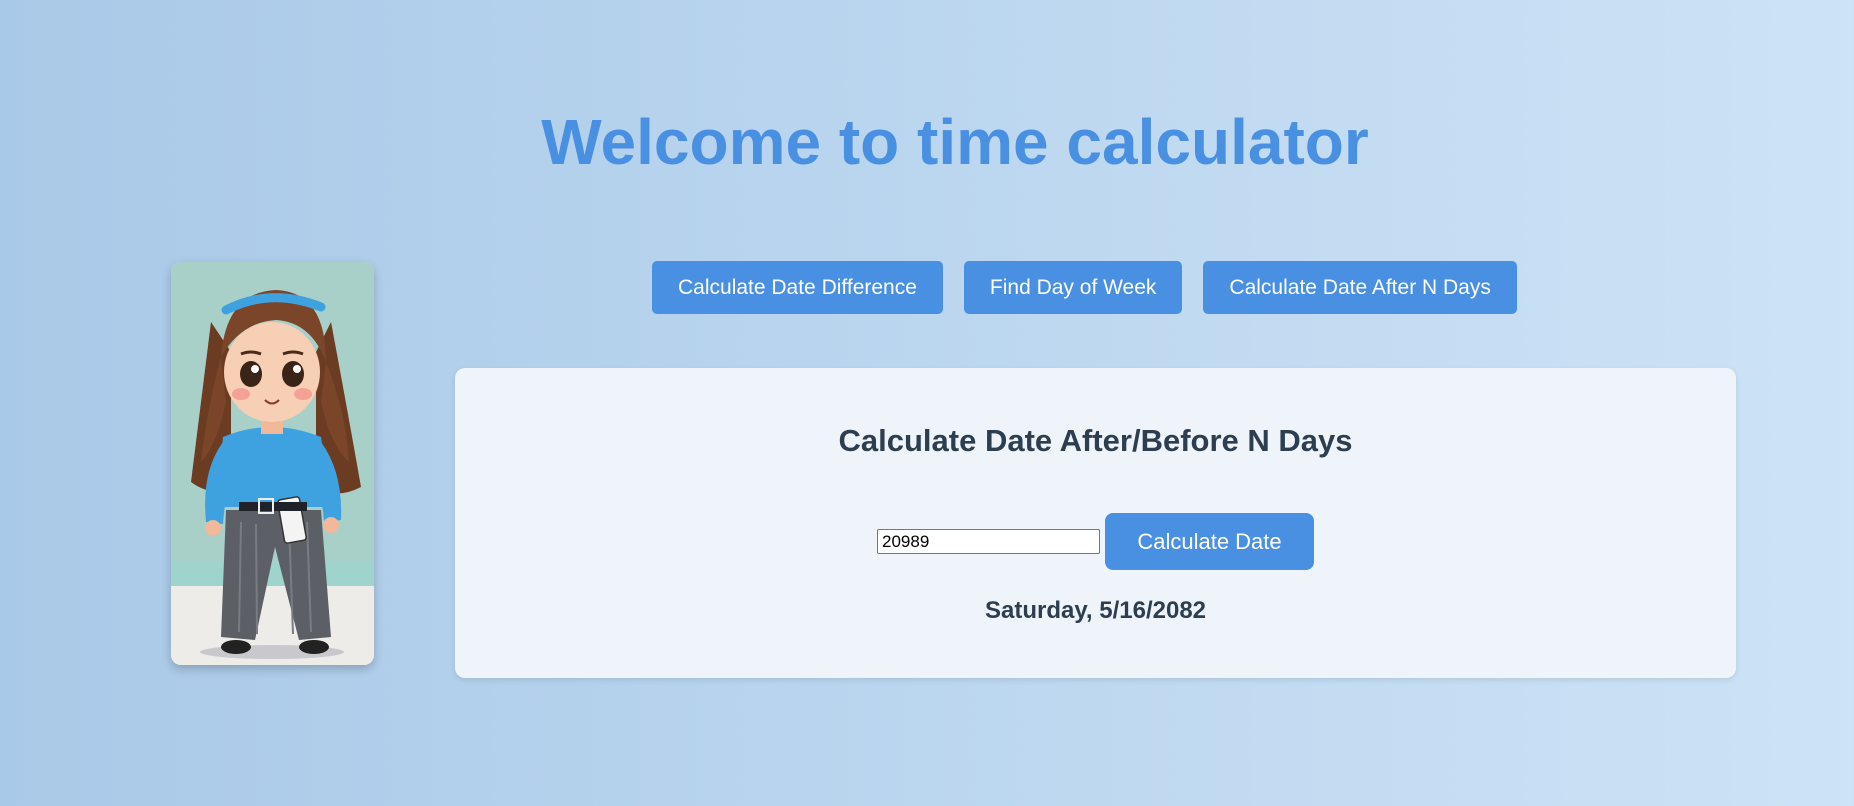 This screenshot has width=1854, height=806. I want to click on calculate-date-difference-button: Calculate Date Difference, so click(797, 287).